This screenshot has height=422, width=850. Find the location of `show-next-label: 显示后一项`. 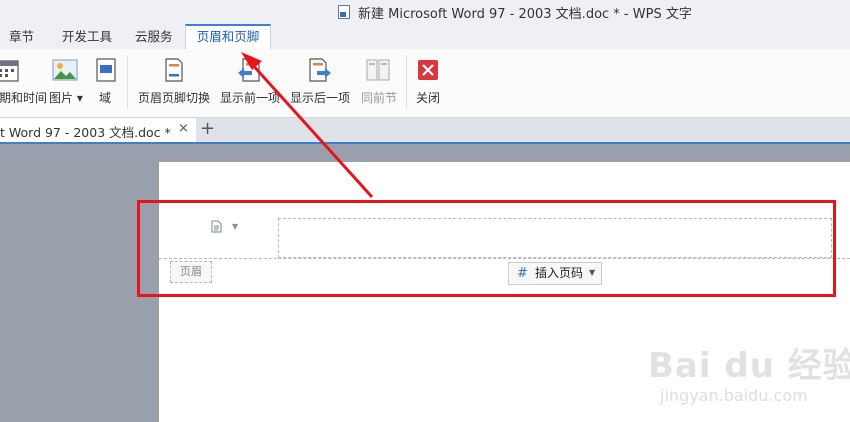

show-next-label: 显示后一项 is located at coordinates (320, 98).